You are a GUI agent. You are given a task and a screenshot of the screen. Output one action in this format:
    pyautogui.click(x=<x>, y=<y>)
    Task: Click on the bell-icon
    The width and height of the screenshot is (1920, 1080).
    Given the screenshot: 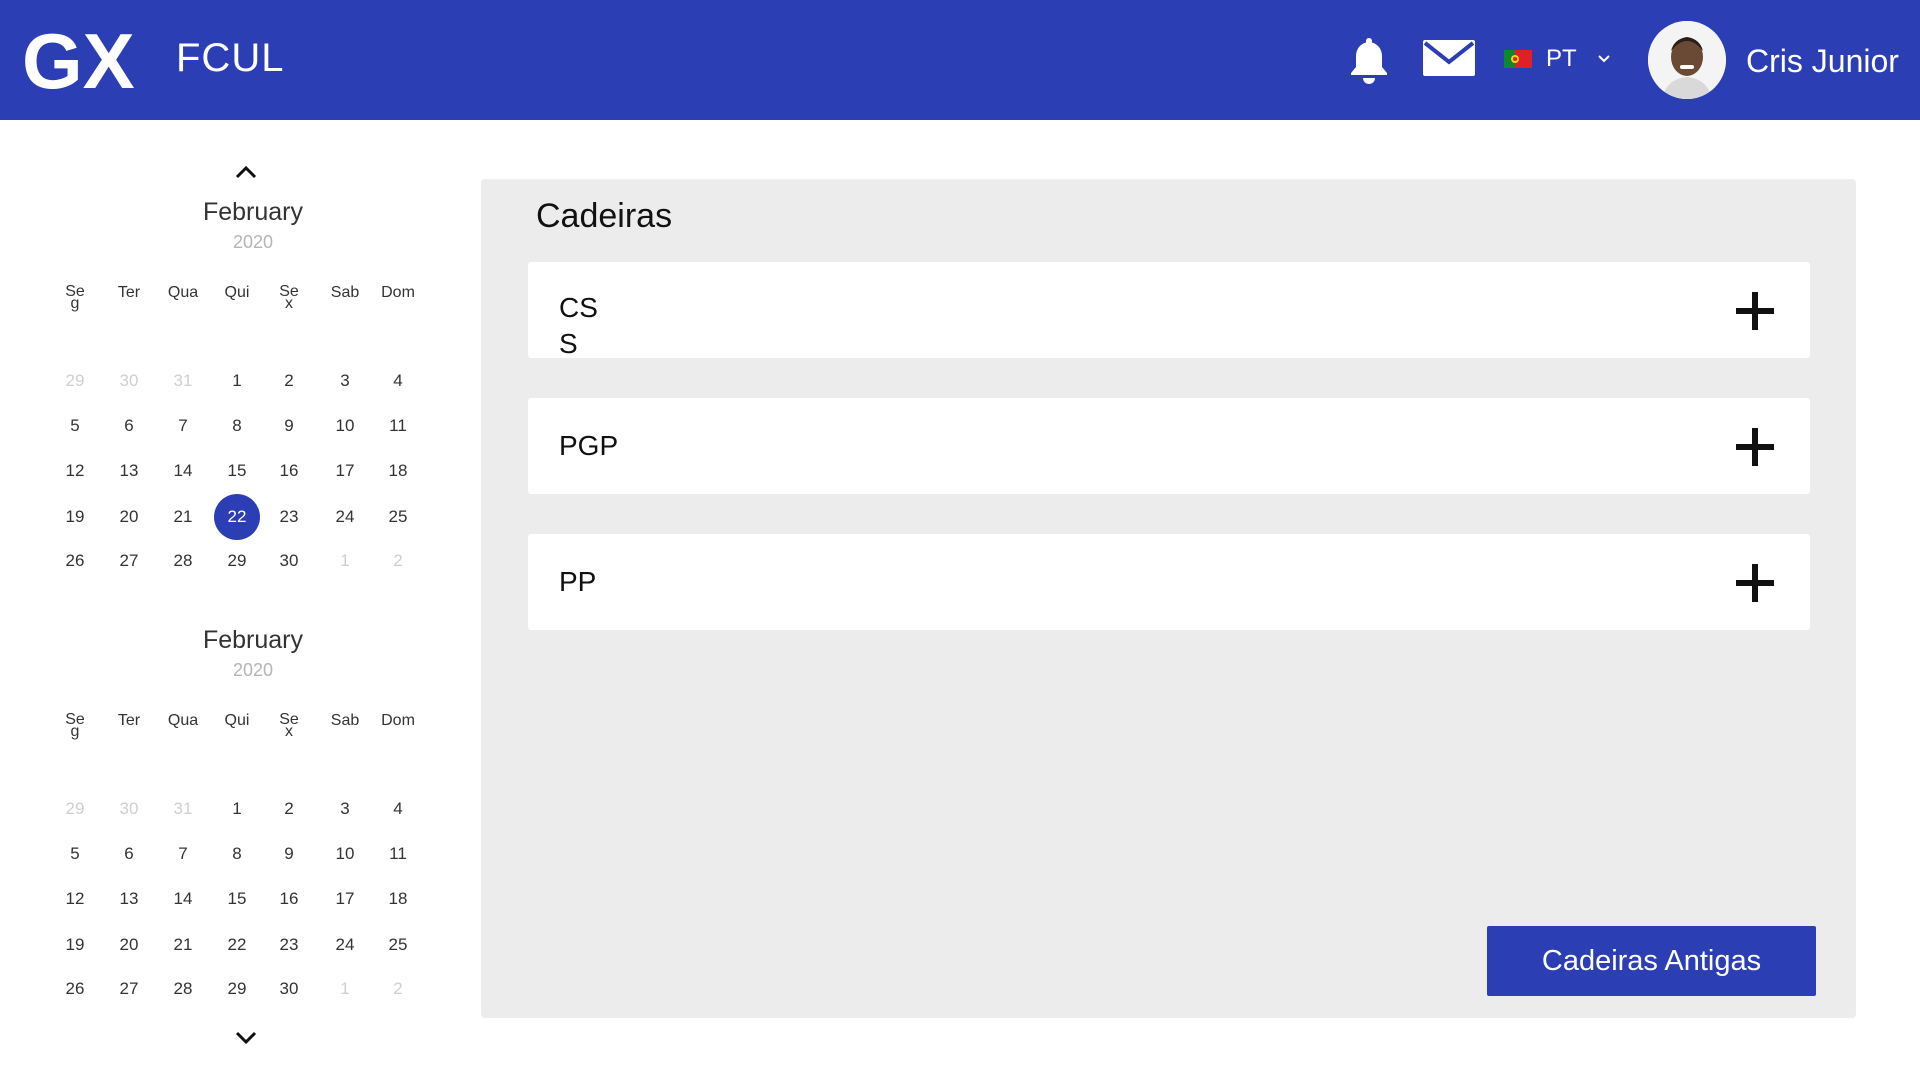 What is the action you would take?
    pyautogui.click(x=1369, y=60)
    